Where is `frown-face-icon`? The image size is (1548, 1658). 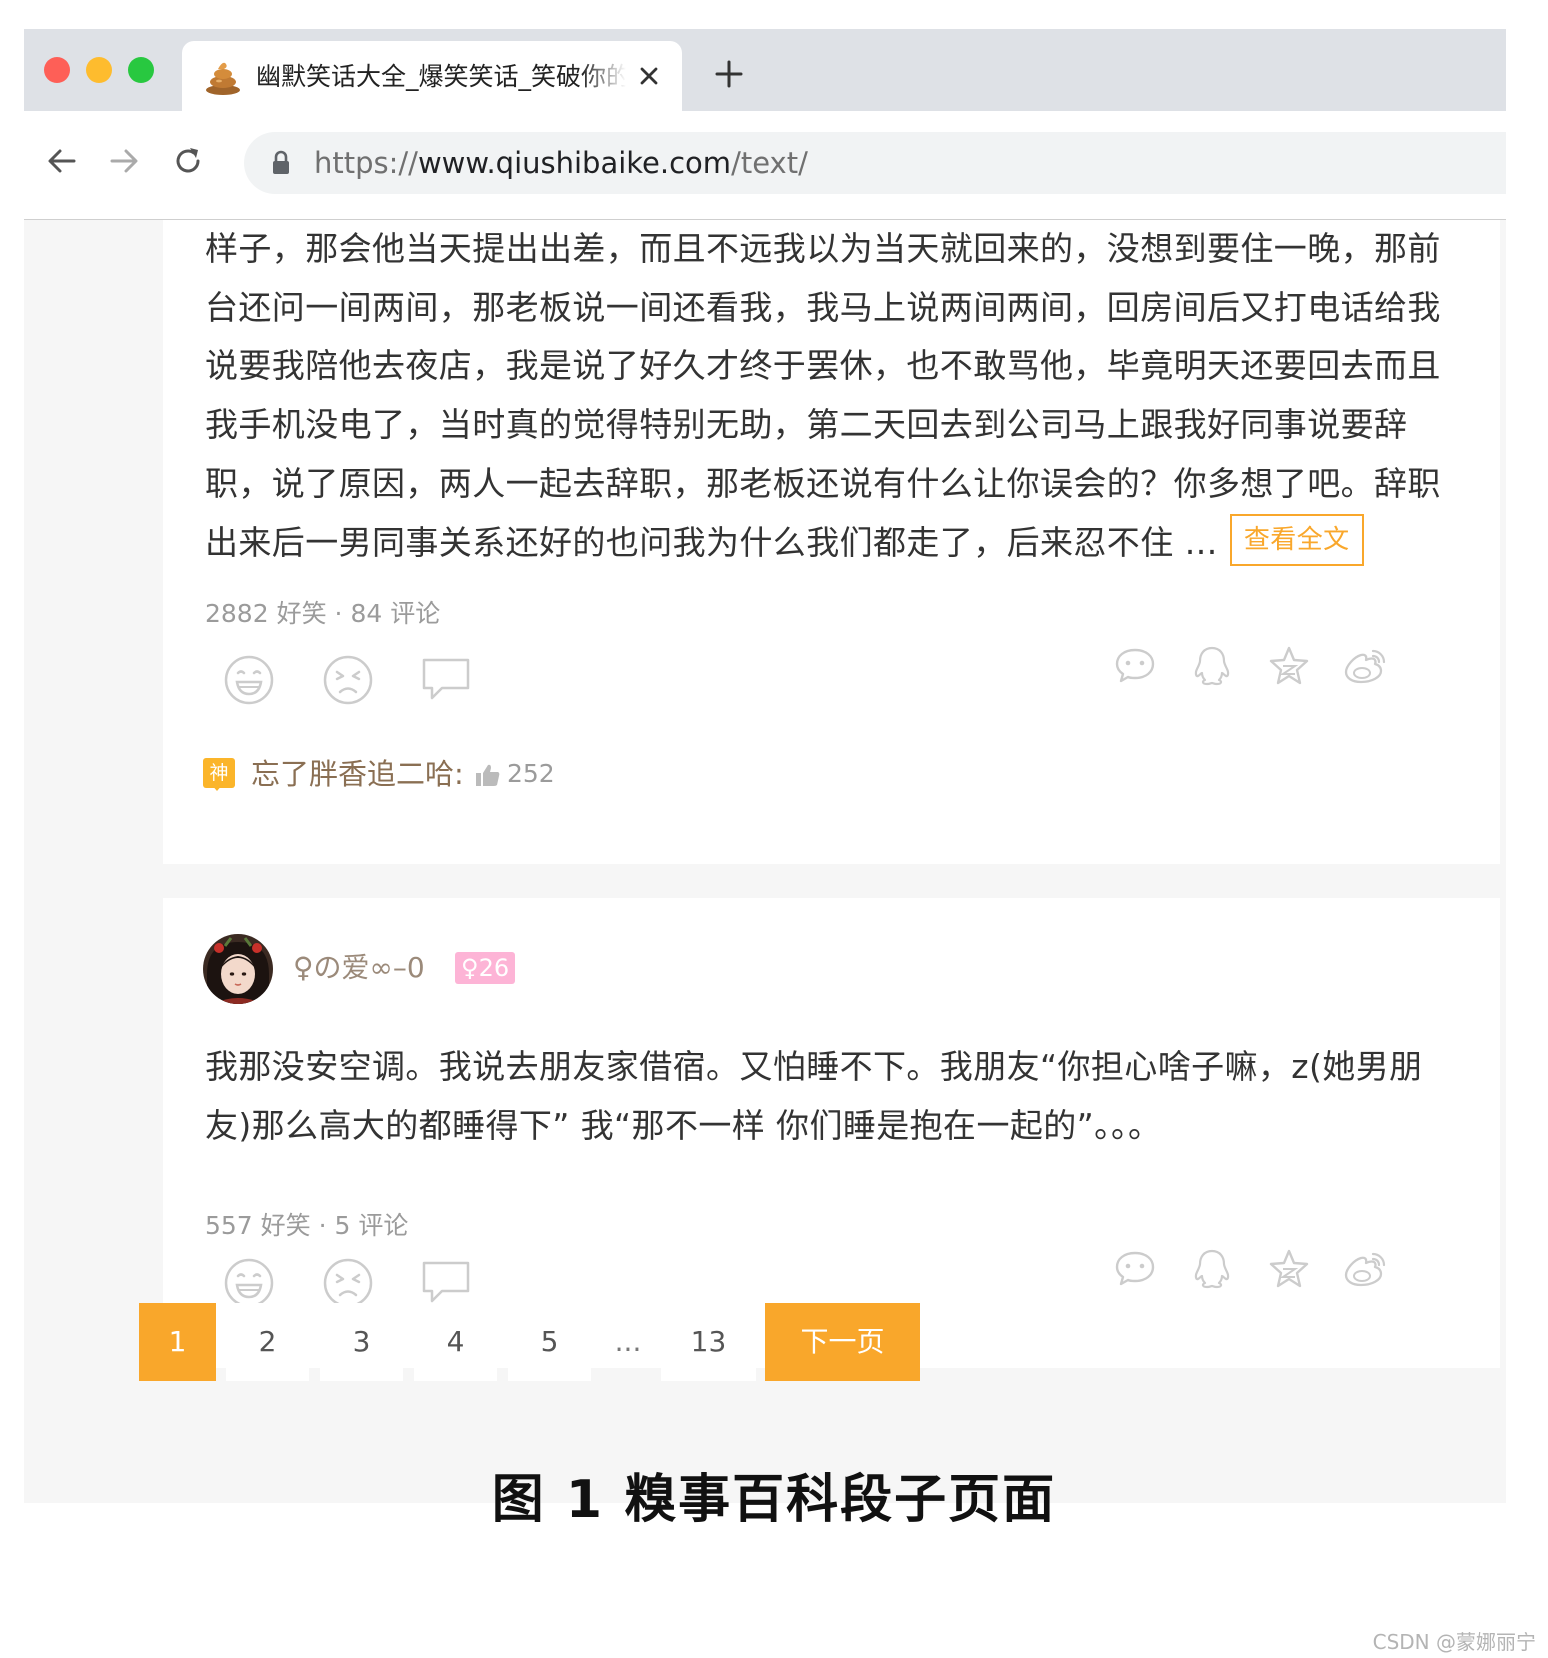 frown-face-icon is located at coordinates (348, 680).